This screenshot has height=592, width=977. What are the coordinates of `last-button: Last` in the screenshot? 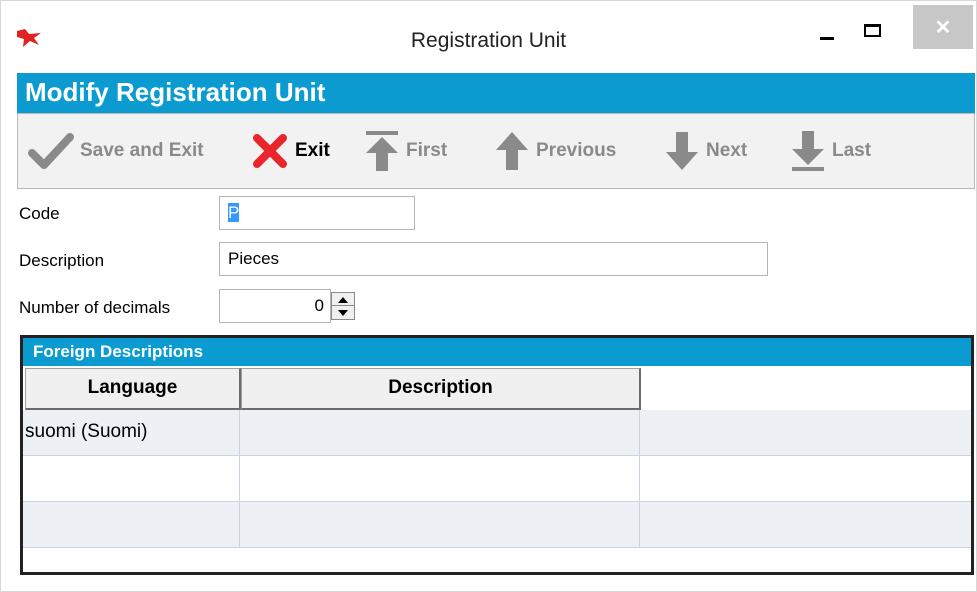 It's located at (830, 151).